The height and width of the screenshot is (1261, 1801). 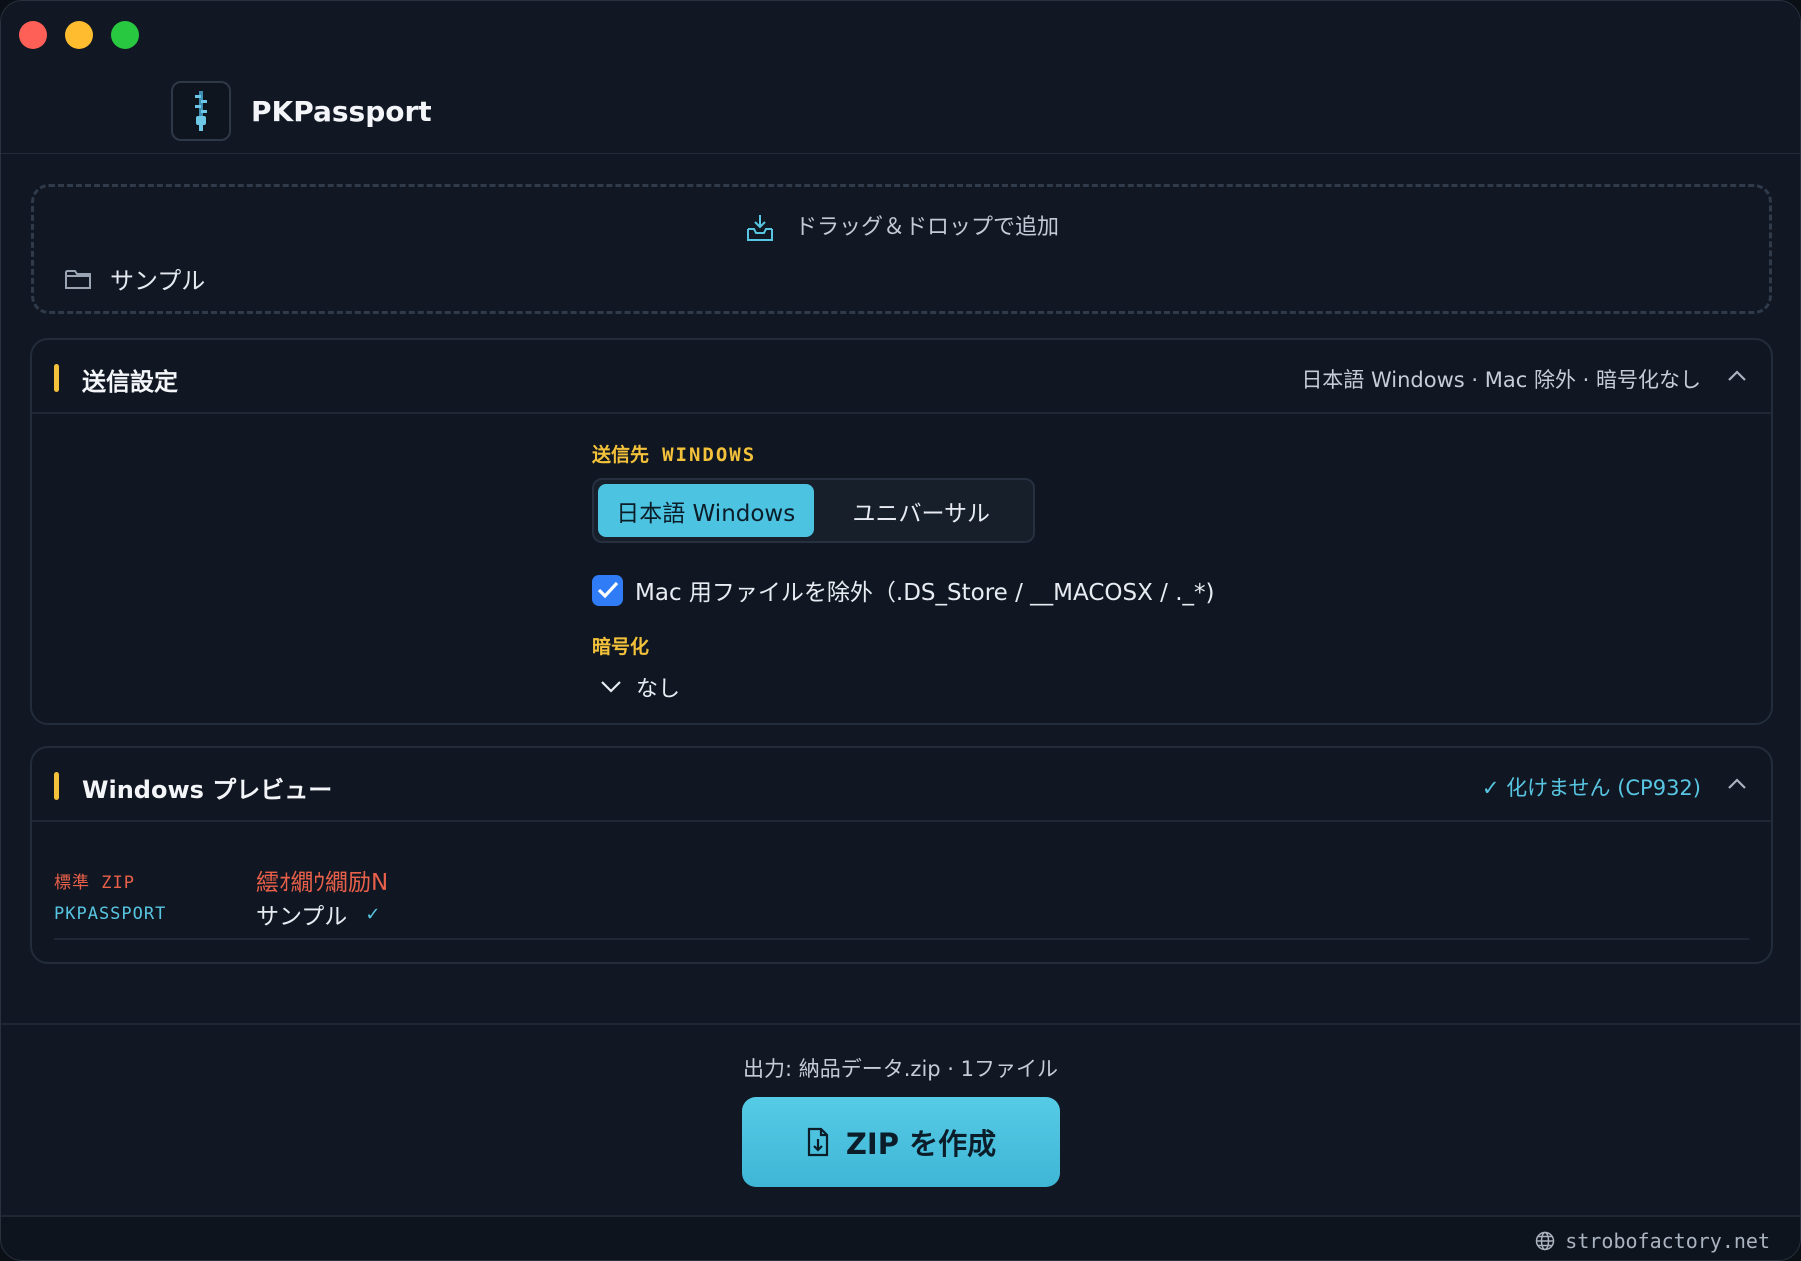 What do you see at coordinates (611, 687) in the screenshot?
I see `chevron-down-icon` at bounding box center [611, 687].